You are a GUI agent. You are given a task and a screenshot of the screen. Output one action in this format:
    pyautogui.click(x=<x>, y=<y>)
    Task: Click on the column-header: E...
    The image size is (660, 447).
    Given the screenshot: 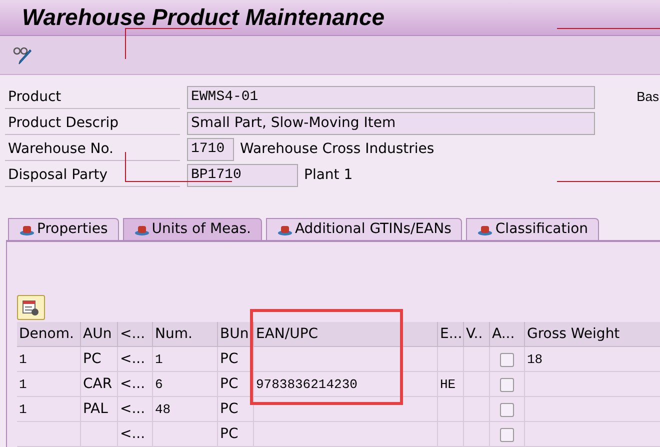 What is the action you would take?
    pyautogui.click(x=451, y=334)
    